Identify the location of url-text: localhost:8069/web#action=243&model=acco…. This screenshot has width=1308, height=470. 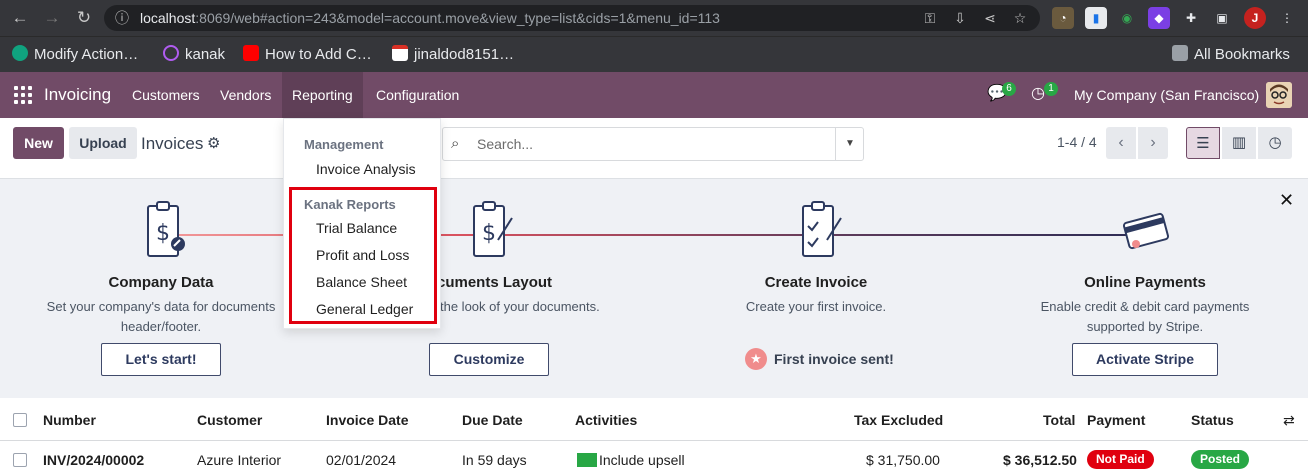
(430, 18).